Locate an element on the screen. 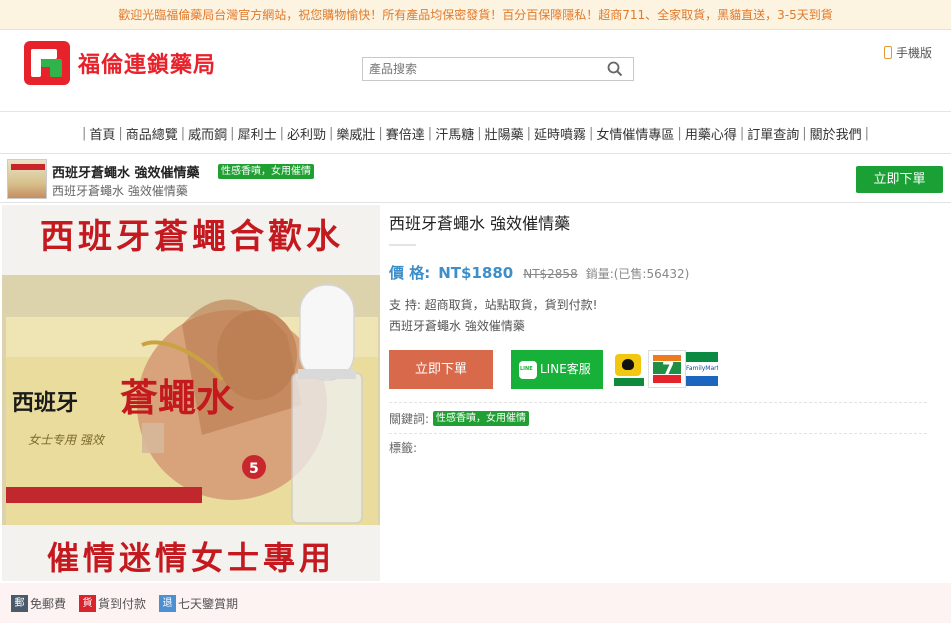 Image resolution: width=951 pixels, height=623 pixels. strip-buy-button: 立即下單 is located at coordinates (899, 179).